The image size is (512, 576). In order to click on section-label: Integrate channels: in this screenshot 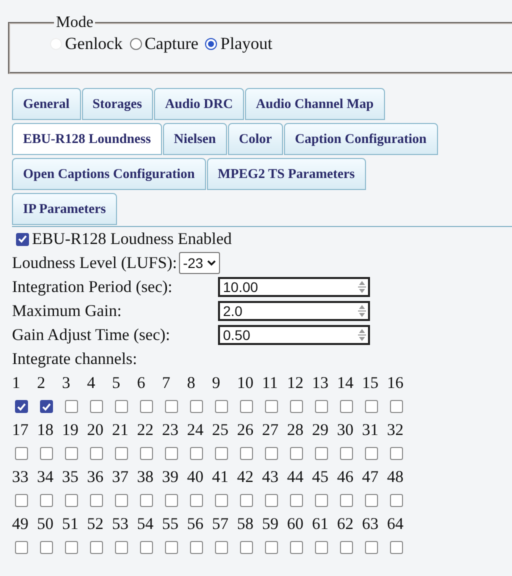, I will do `click(75, 359)`.